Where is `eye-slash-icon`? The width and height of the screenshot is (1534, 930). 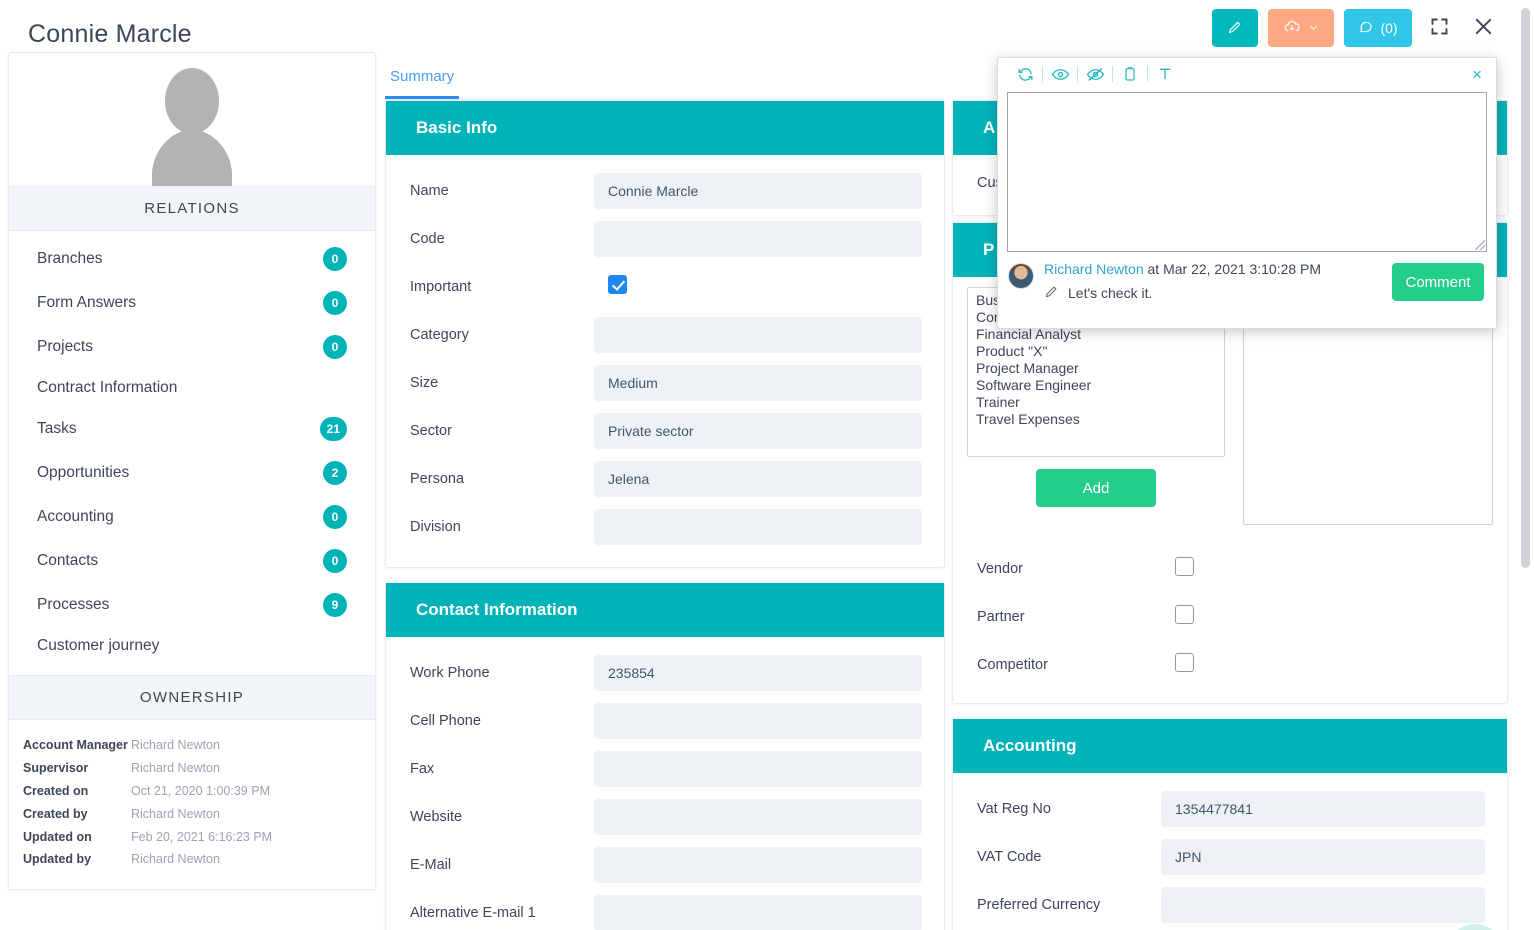
eye-slash-icon is located at coordinates (1095, 74).